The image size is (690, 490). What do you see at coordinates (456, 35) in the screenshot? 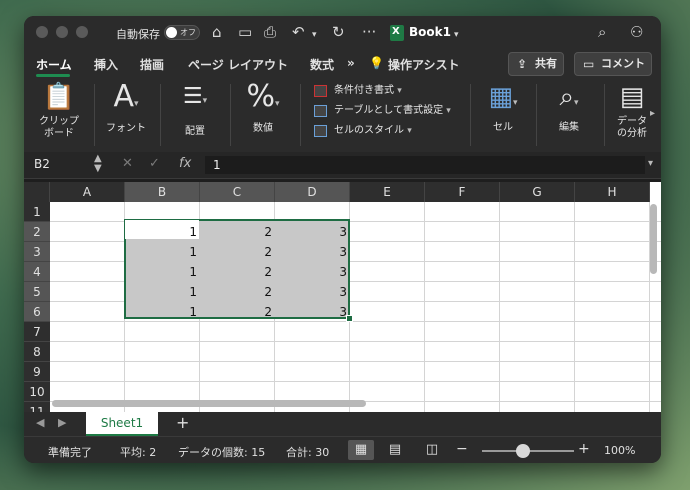
I see `title-chevron-icon: ▾` at bounding box center [456, 35].